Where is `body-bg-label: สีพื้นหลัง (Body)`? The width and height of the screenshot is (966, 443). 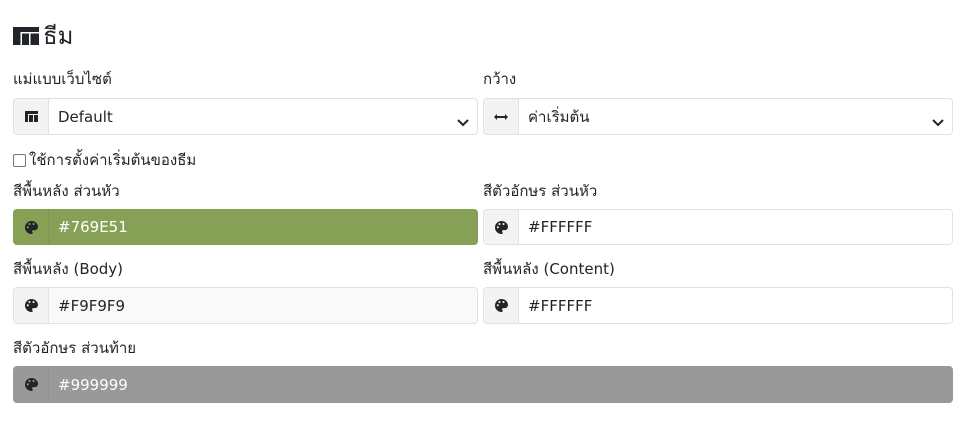 body-bg-label: สีพื้นหลัง (Body) is located at coordinates (68, 269).